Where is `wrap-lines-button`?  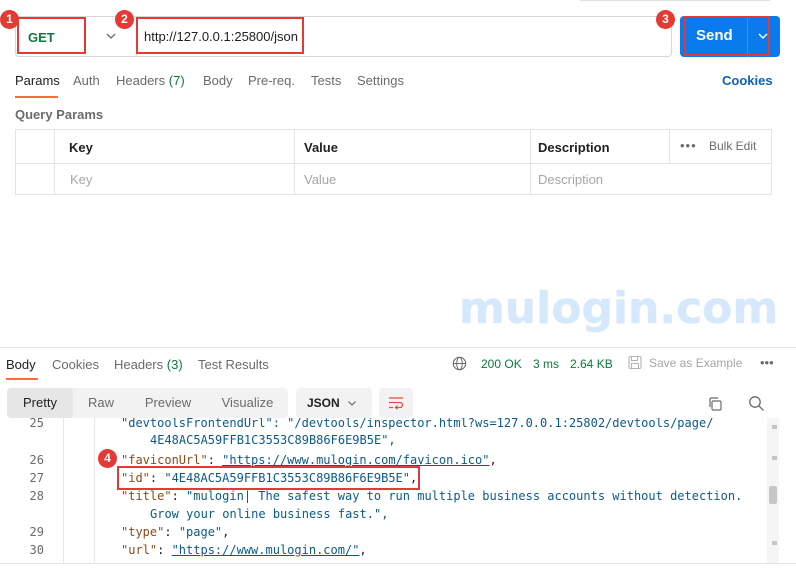
wrap-lines-button is located at coordinates (396, 403).